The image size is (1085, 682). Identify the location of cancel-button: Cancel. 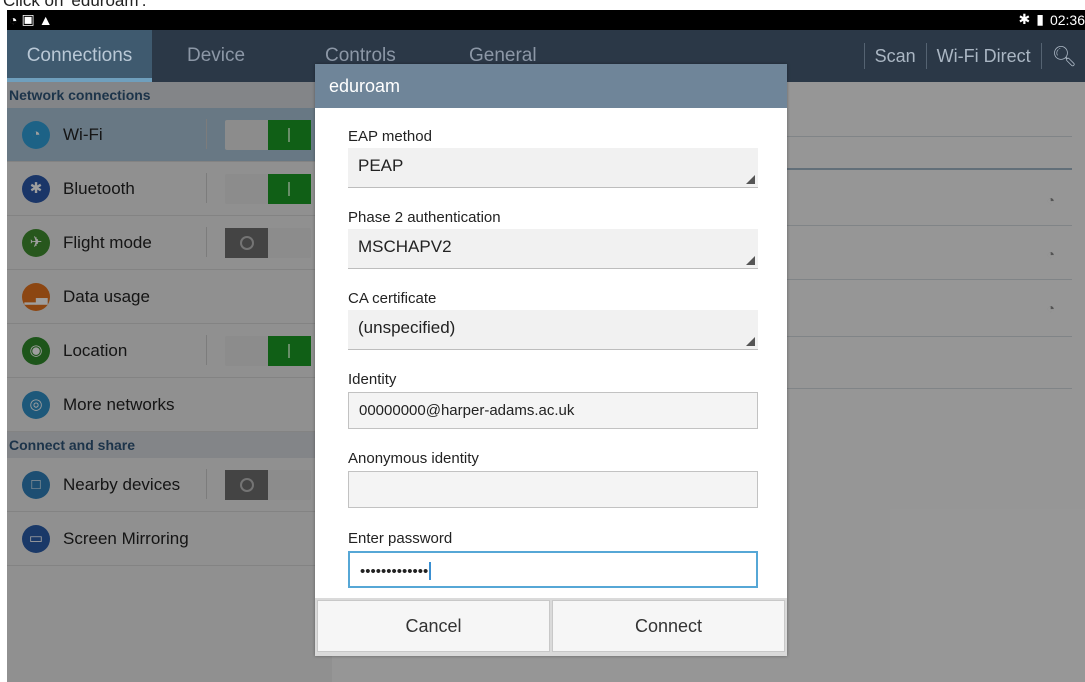
(433, 626).